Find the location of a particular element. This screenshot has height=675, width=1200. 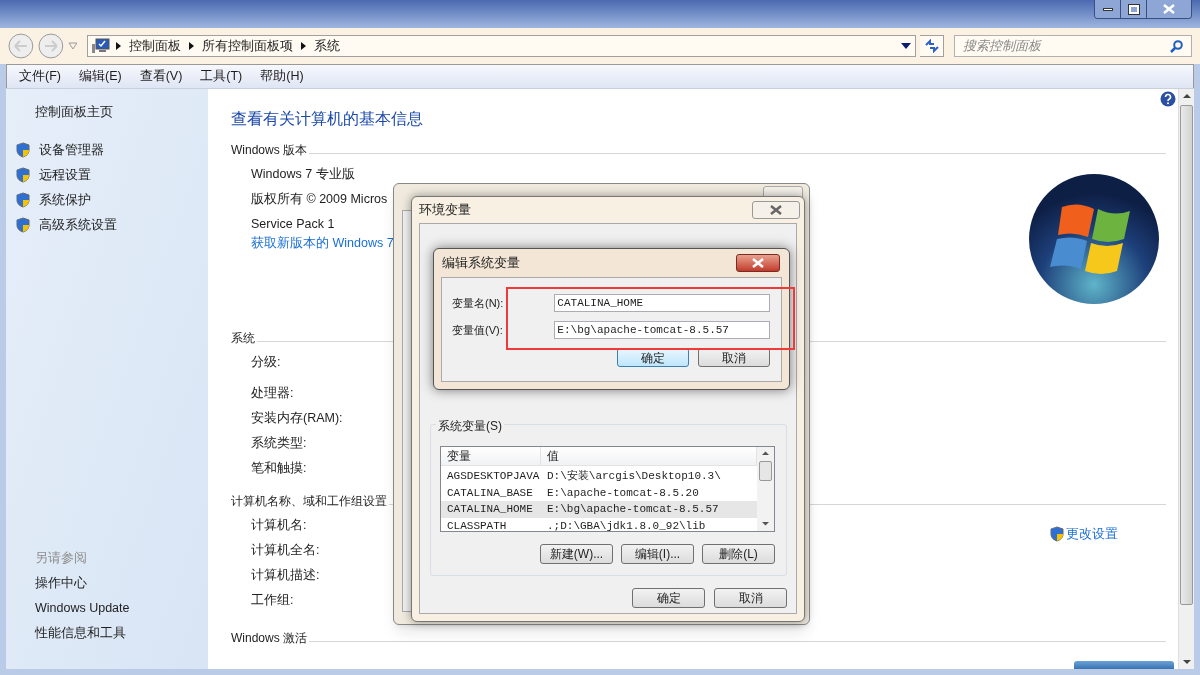

table-cell-text: AGSDESKTOPJAVA is located at coordinates (493, 476).